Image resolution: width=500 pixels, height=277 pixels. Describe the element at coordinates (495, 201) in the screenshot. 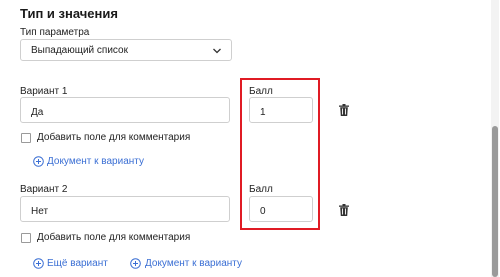

I see `scrollbar-thumb` at that location.